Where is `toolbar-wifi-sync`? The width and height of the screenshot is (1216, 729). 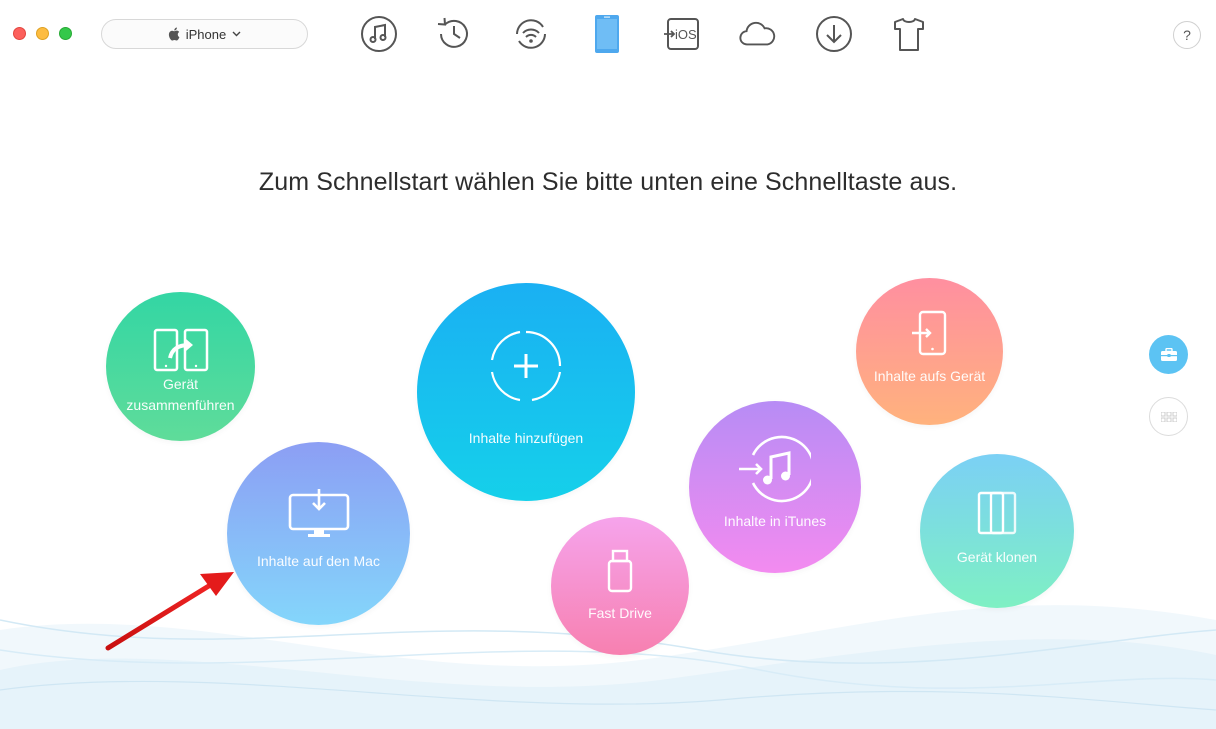
toolbar-wifi-sync is located at coordinates (531, 34).